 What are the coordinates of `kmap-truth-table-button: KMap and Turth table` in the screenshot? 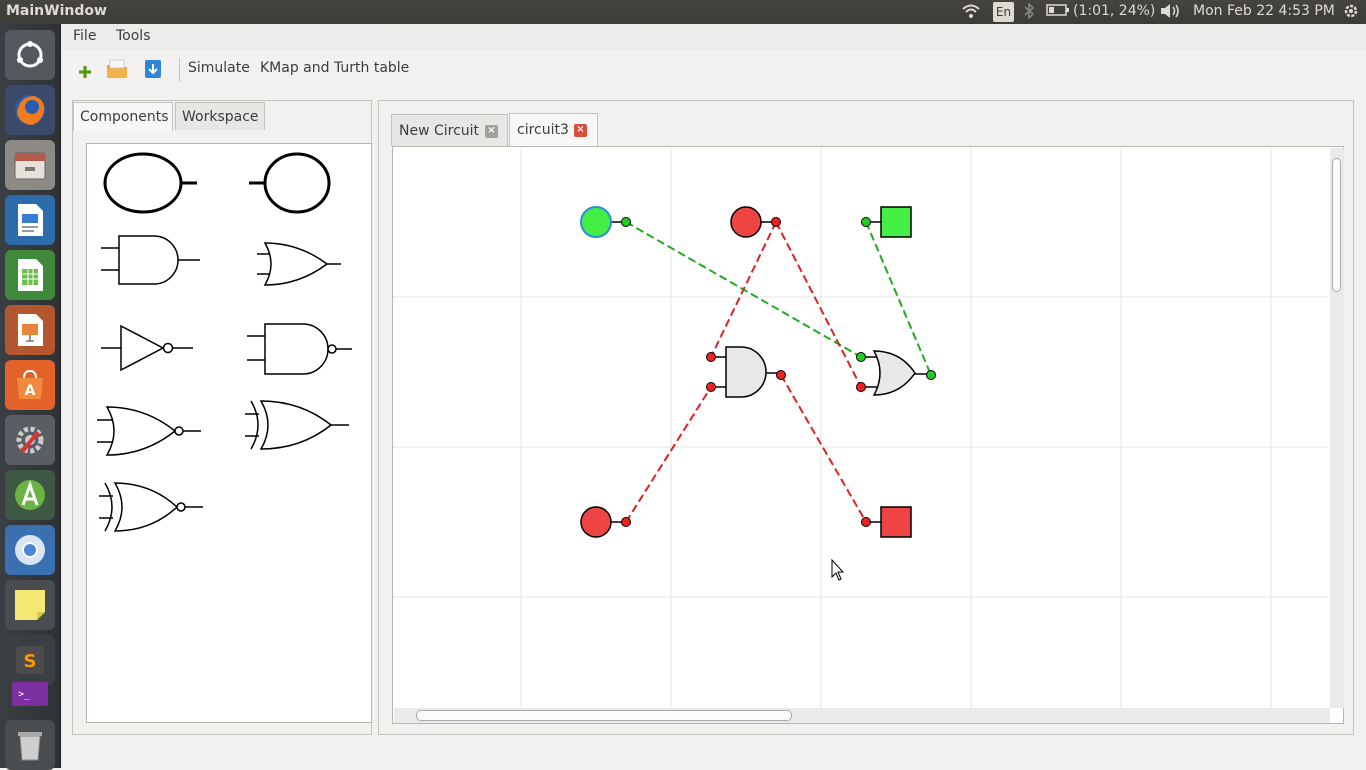 It's located at (334, 68).